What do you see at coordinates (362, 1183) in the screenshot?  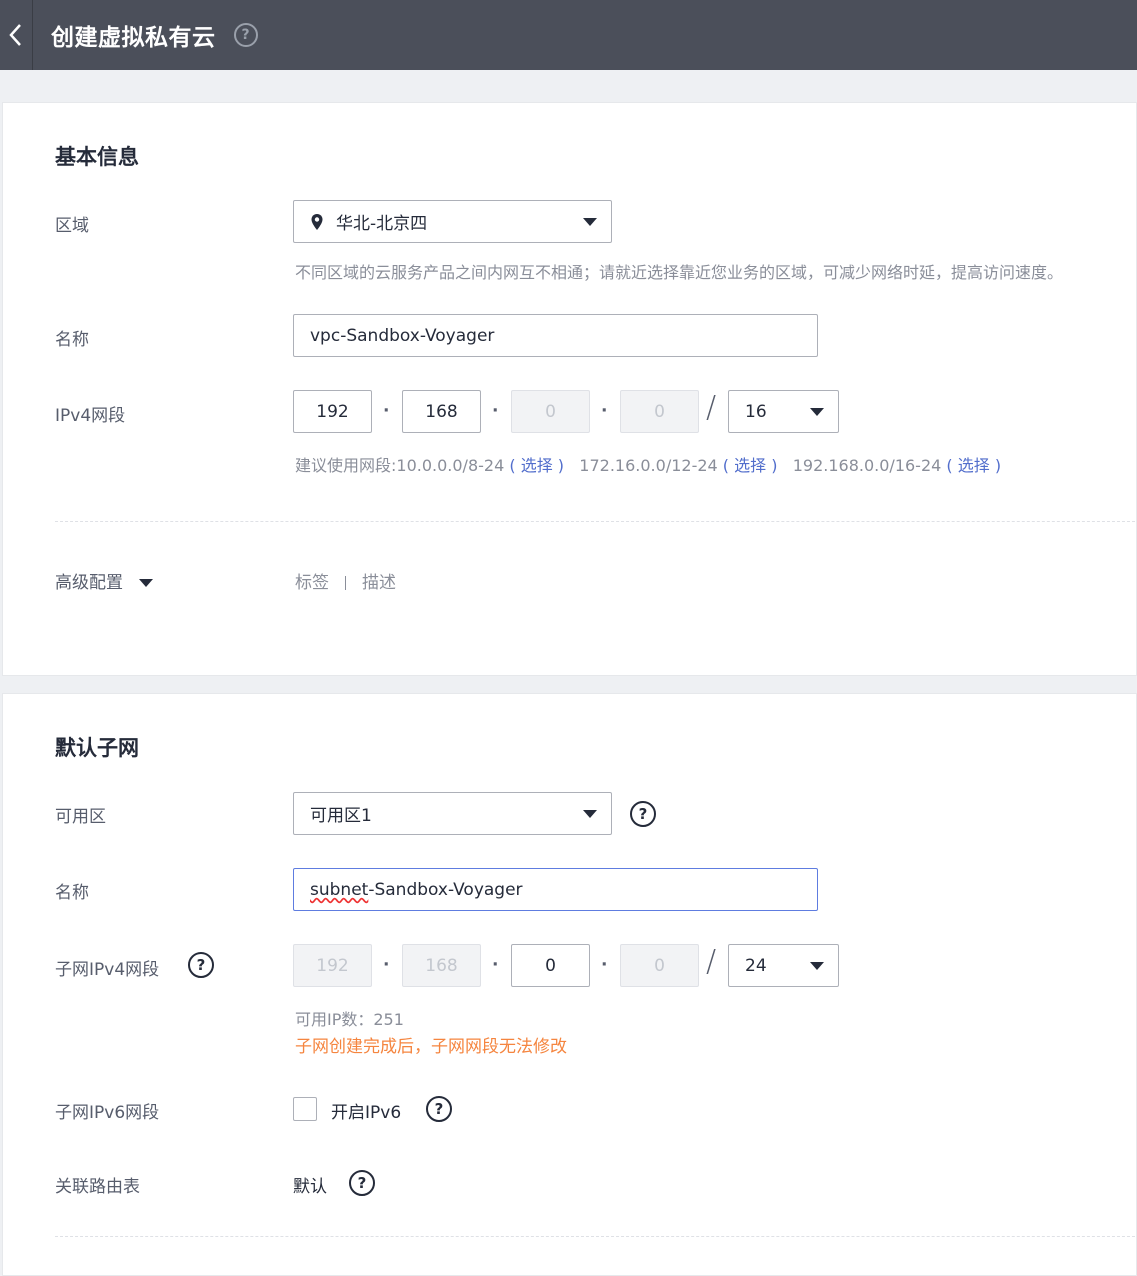 I see `route-table-help-icon: ?` at bounding box center [362, 1183].